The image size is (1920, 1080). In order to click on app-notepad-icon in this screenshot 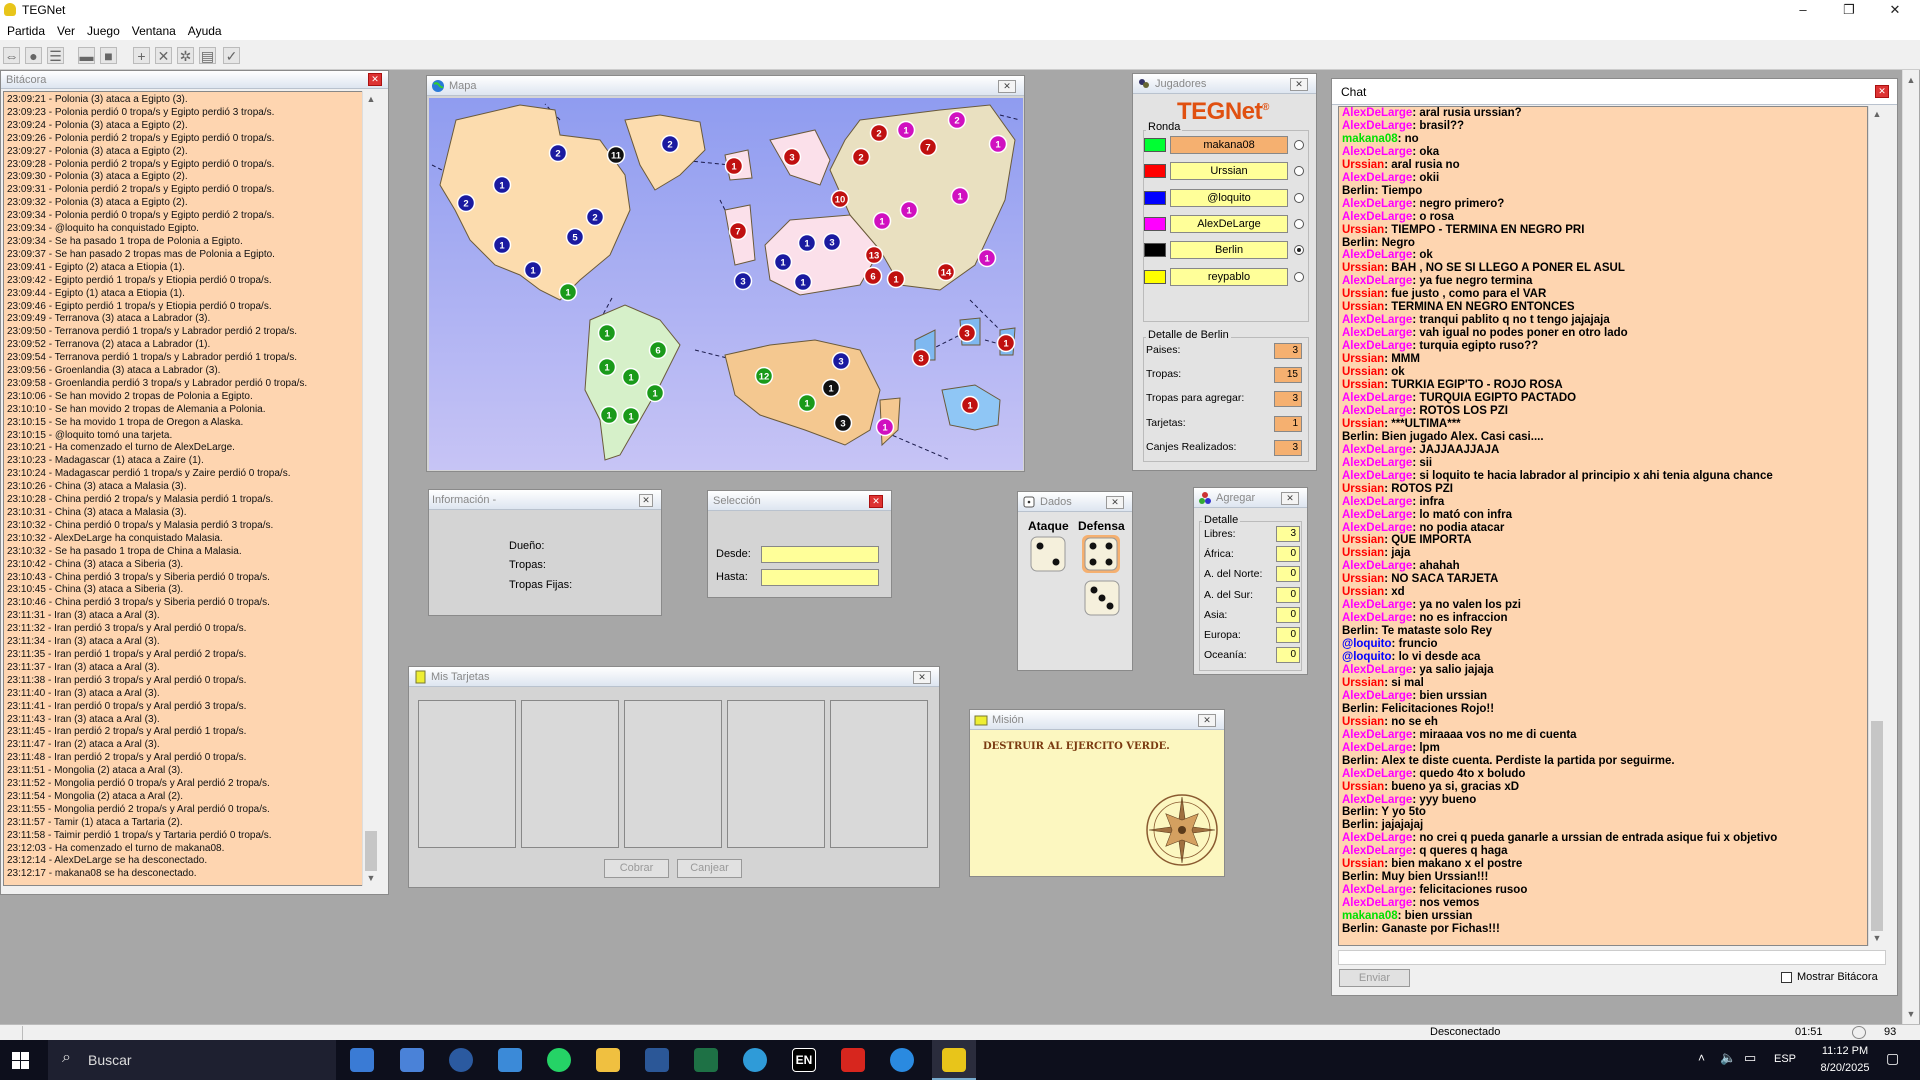, I will do `click(510, 1060)`.